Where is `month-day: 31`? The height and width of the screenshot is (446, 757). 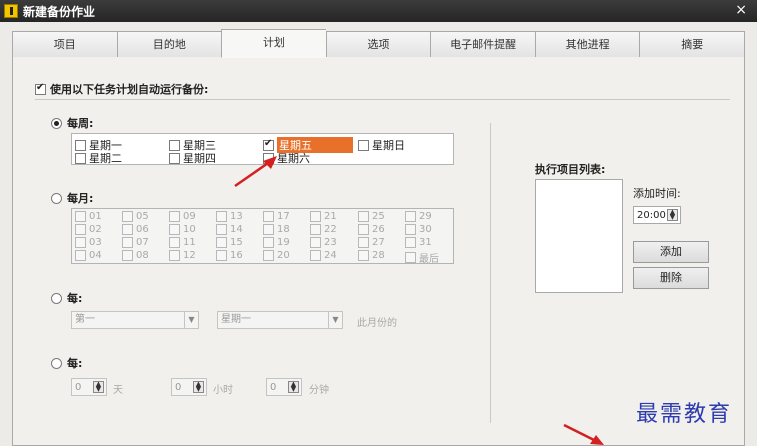 month-day: 31 is located at coordinates (418, 242).